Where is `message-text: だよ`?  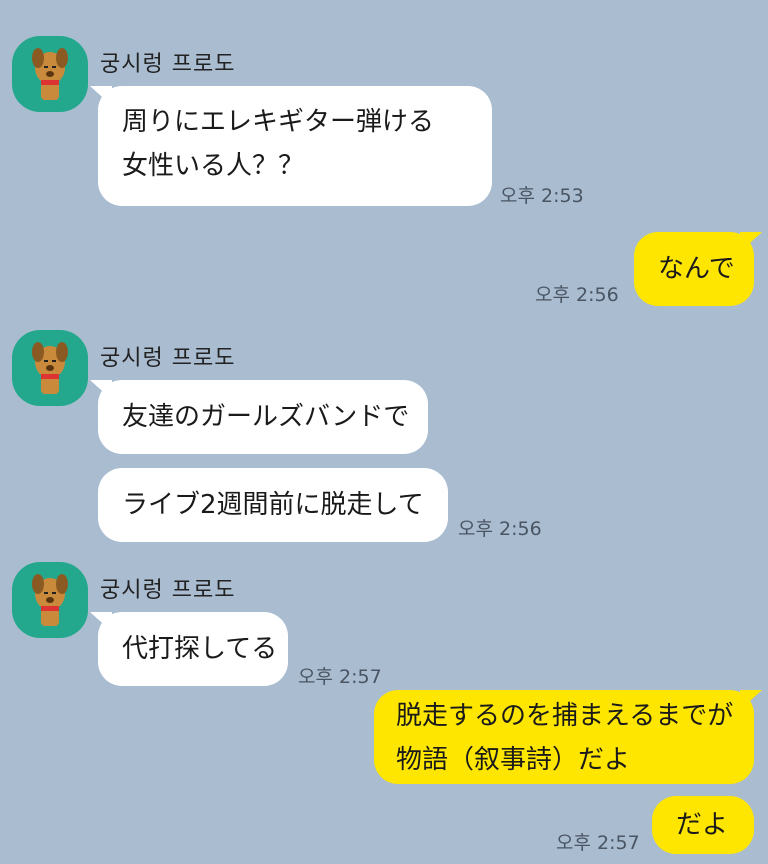 message-text: だよ is located at coordinates (702, 825).